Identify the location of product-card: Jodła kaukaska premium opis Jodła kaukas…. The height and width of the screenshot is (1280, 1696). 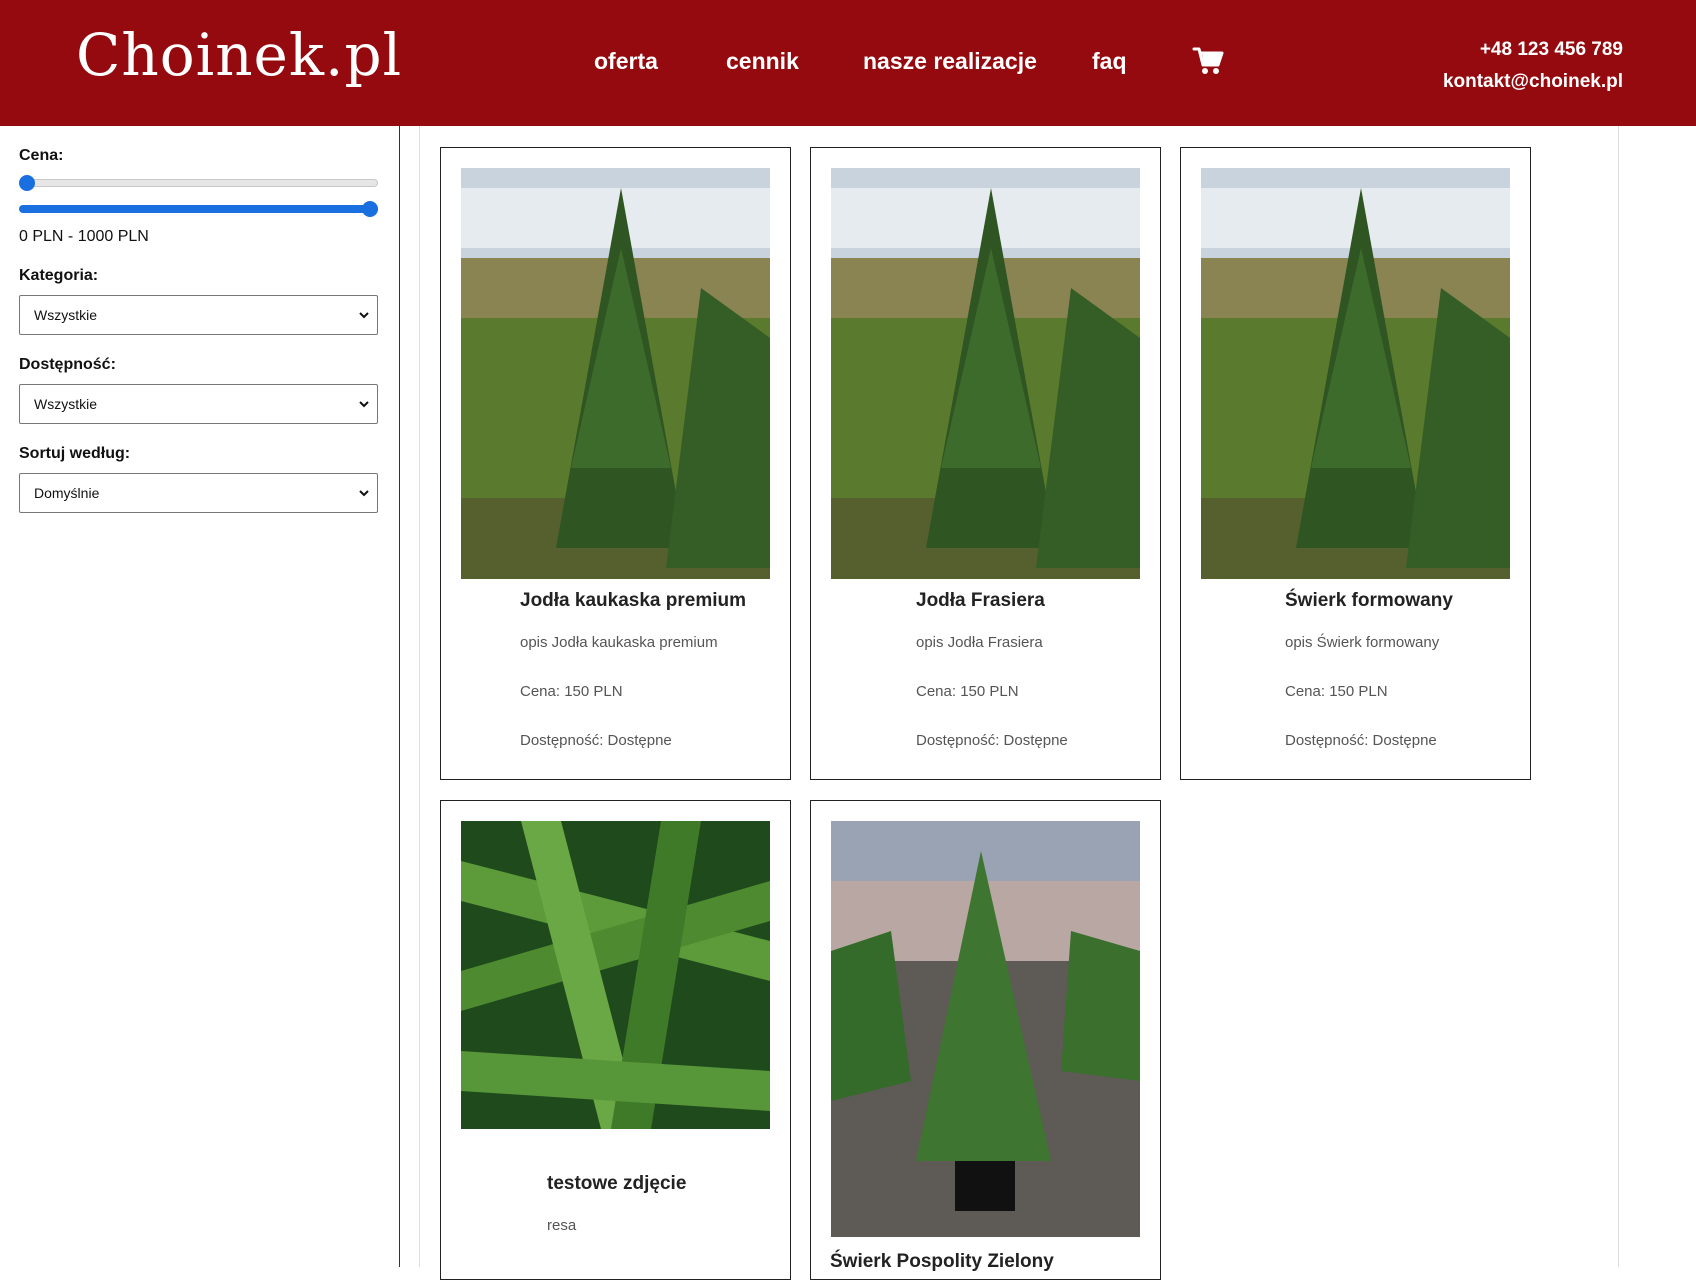
(615, 463).